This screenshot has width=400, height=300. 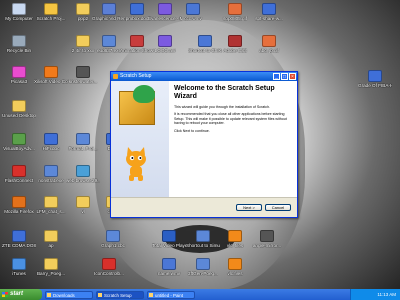 What do you see at coordinates (278, 207) in the screenshot?
I see `cancel-button: Cancel` at bounding box center [278, 207].